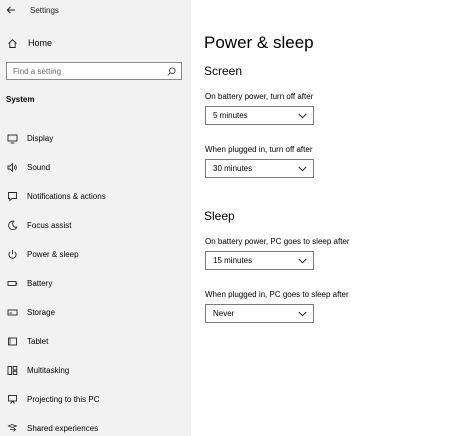  I want to click on sidebar-item-focus-assist: Focus assist, so click(95, 225).